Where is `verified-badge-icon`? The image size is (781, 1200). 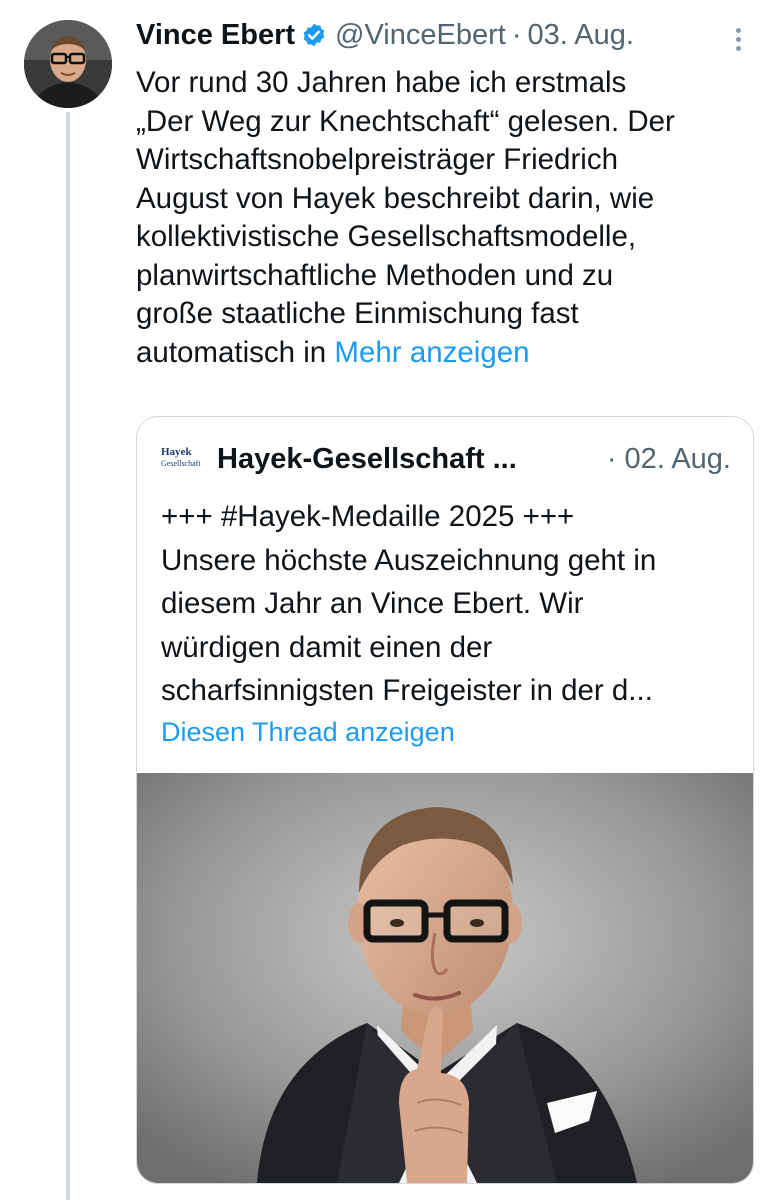 verified-badge-icon is located at coordinates (314, 35).